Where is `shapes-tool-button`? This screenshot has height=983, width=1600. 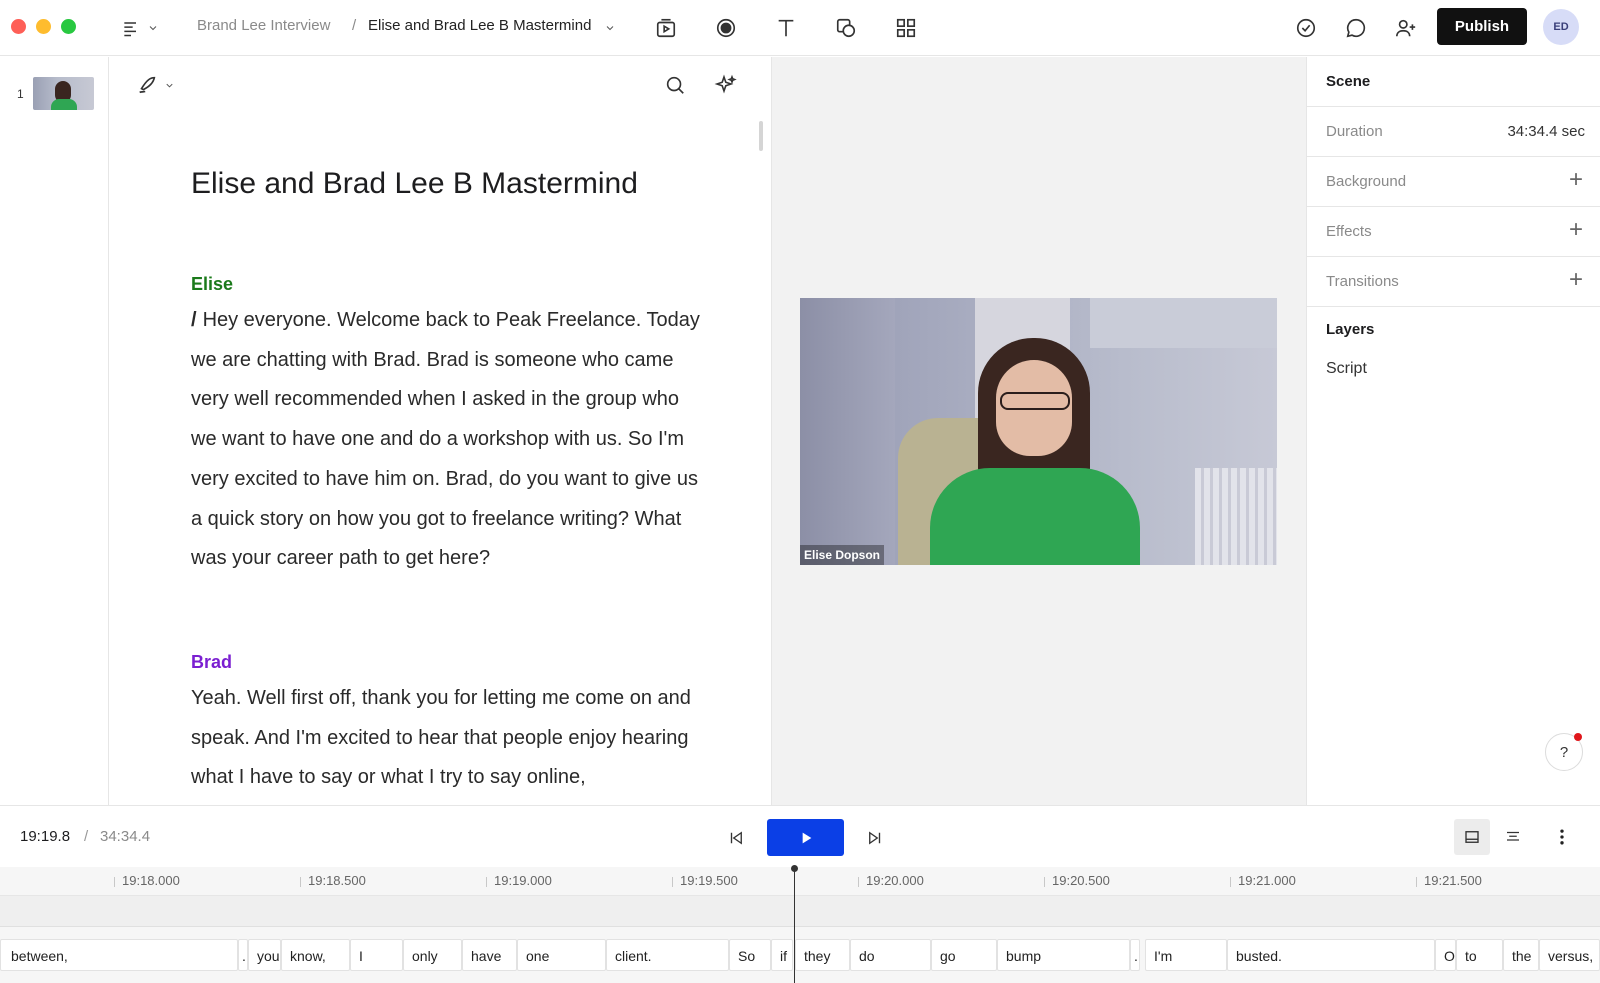 shapes-tool-button is located at coordinates (846, 28).